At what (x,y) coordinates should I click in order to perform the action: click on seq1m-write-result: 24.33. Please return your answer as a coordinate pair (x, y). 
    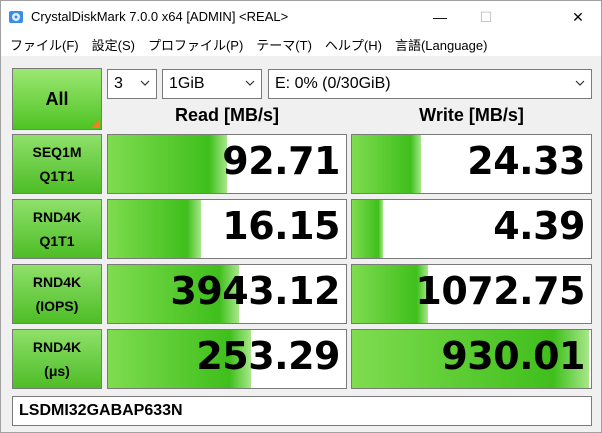
    Looking at the image, I should click on (471, 164).